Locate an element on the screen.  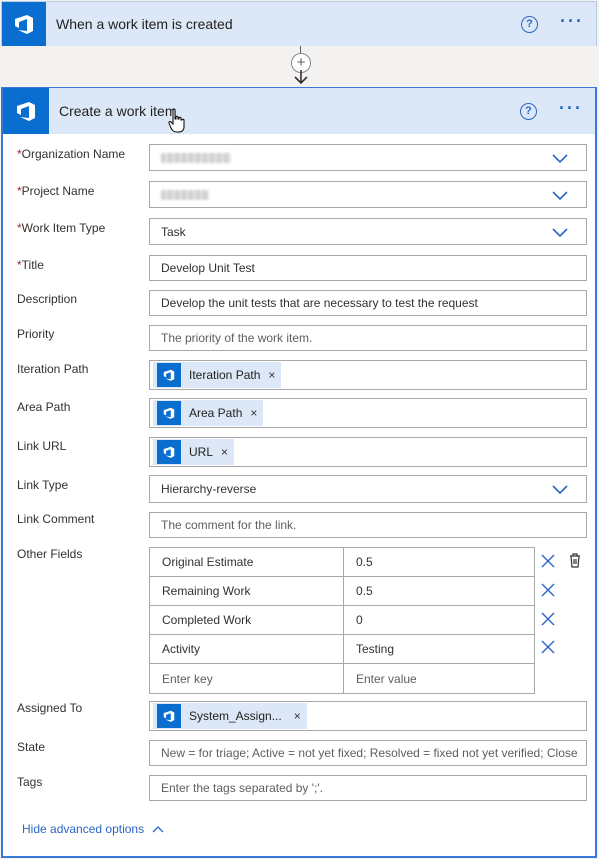
assigned-to-input: System_Assign... × is located at coordinates (368, 716).